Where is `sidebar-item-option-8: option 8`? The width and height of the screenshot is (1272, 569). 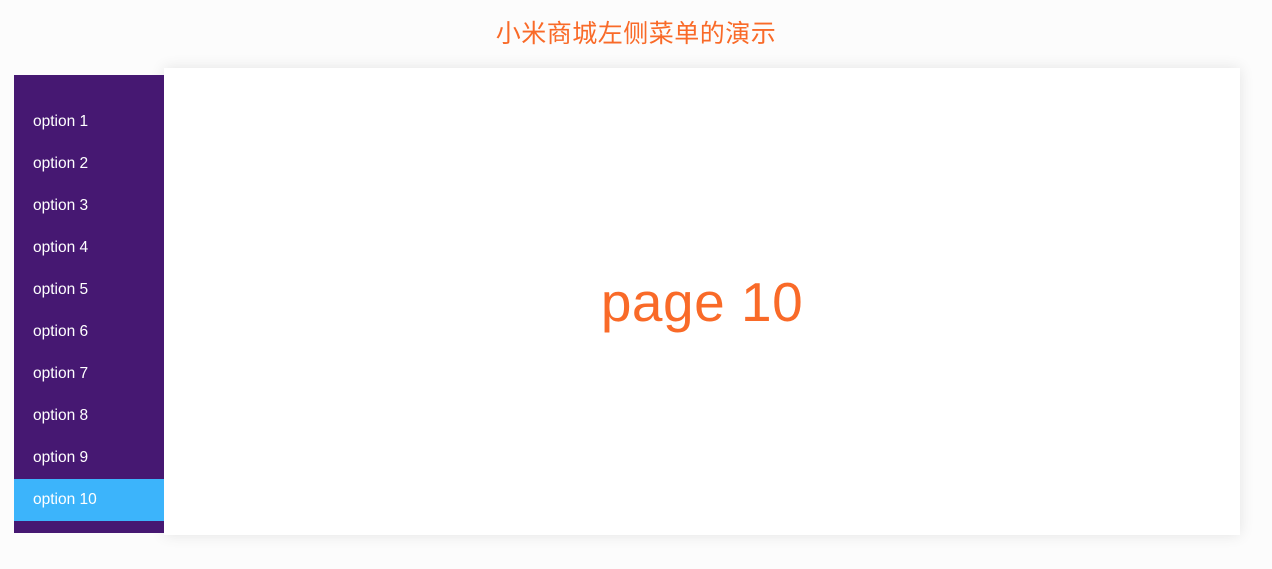
sidebar-item-option-8: option 8 is located at coordinates (89, 416).